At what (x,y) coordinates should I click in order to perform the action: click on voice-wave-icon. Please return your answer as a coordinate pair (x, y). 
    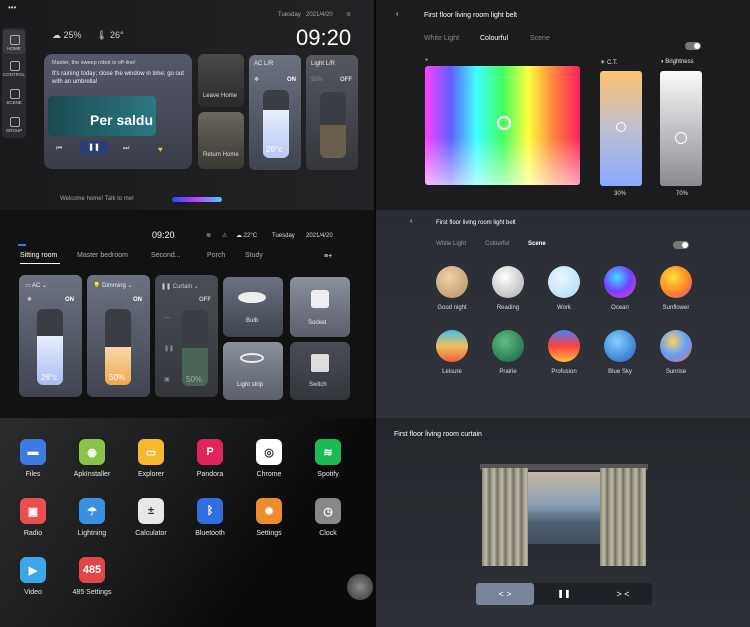
    Looking at the image, I should click on (197, 199).